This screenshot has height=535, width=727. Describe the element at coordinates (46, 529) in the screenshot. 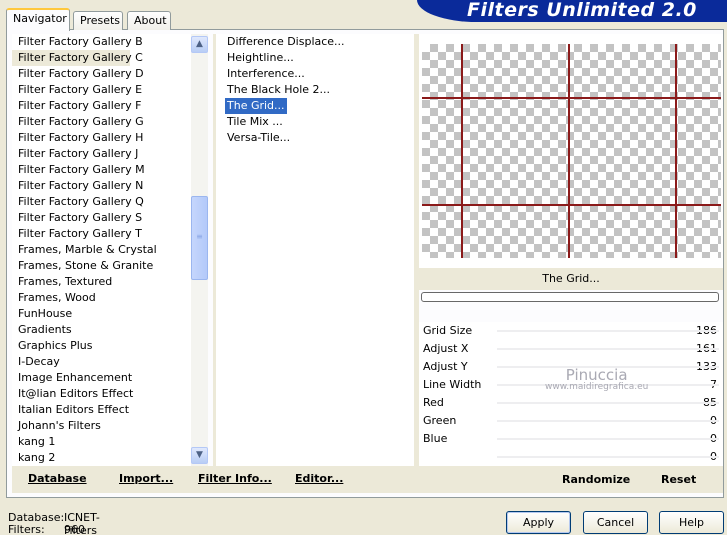

I see `status-filters: Filters: 960` at that location.